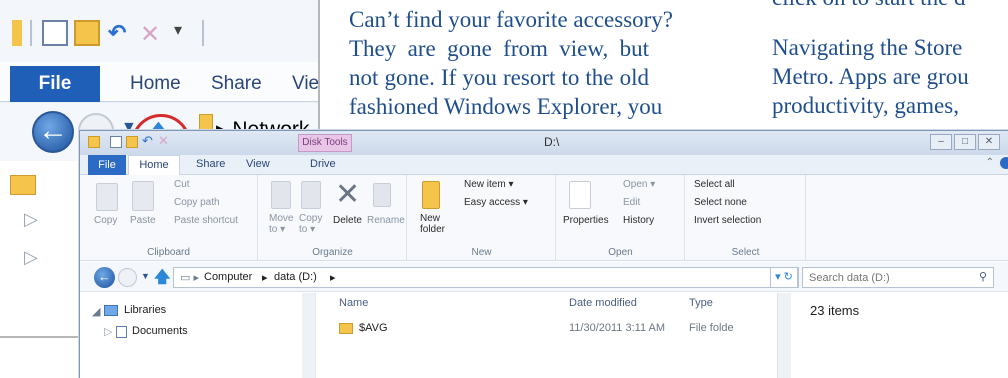 This screenshot has width=1008, height=378. I want to click on rename-icon, so click(382, 195).